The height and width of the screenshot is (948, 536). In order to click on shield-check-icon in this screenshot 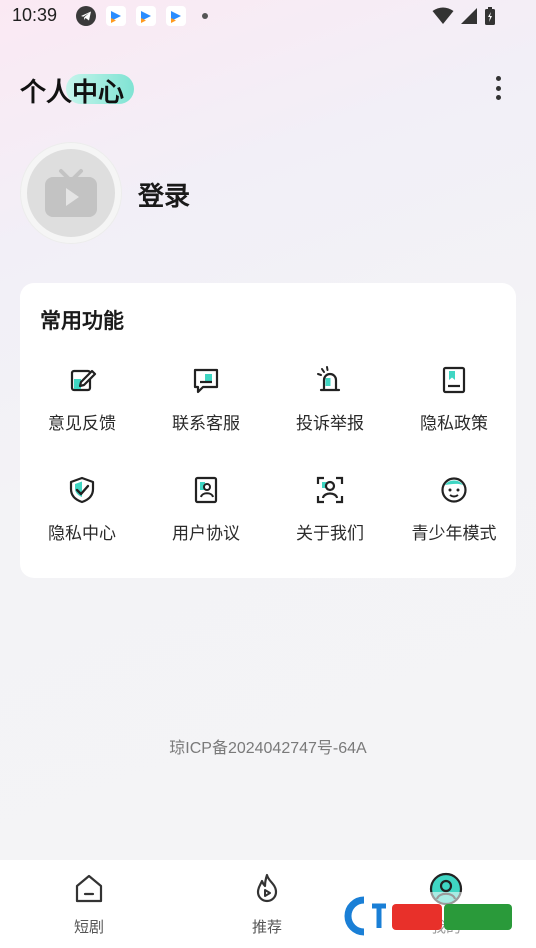, I will do `click(82, 490)`.